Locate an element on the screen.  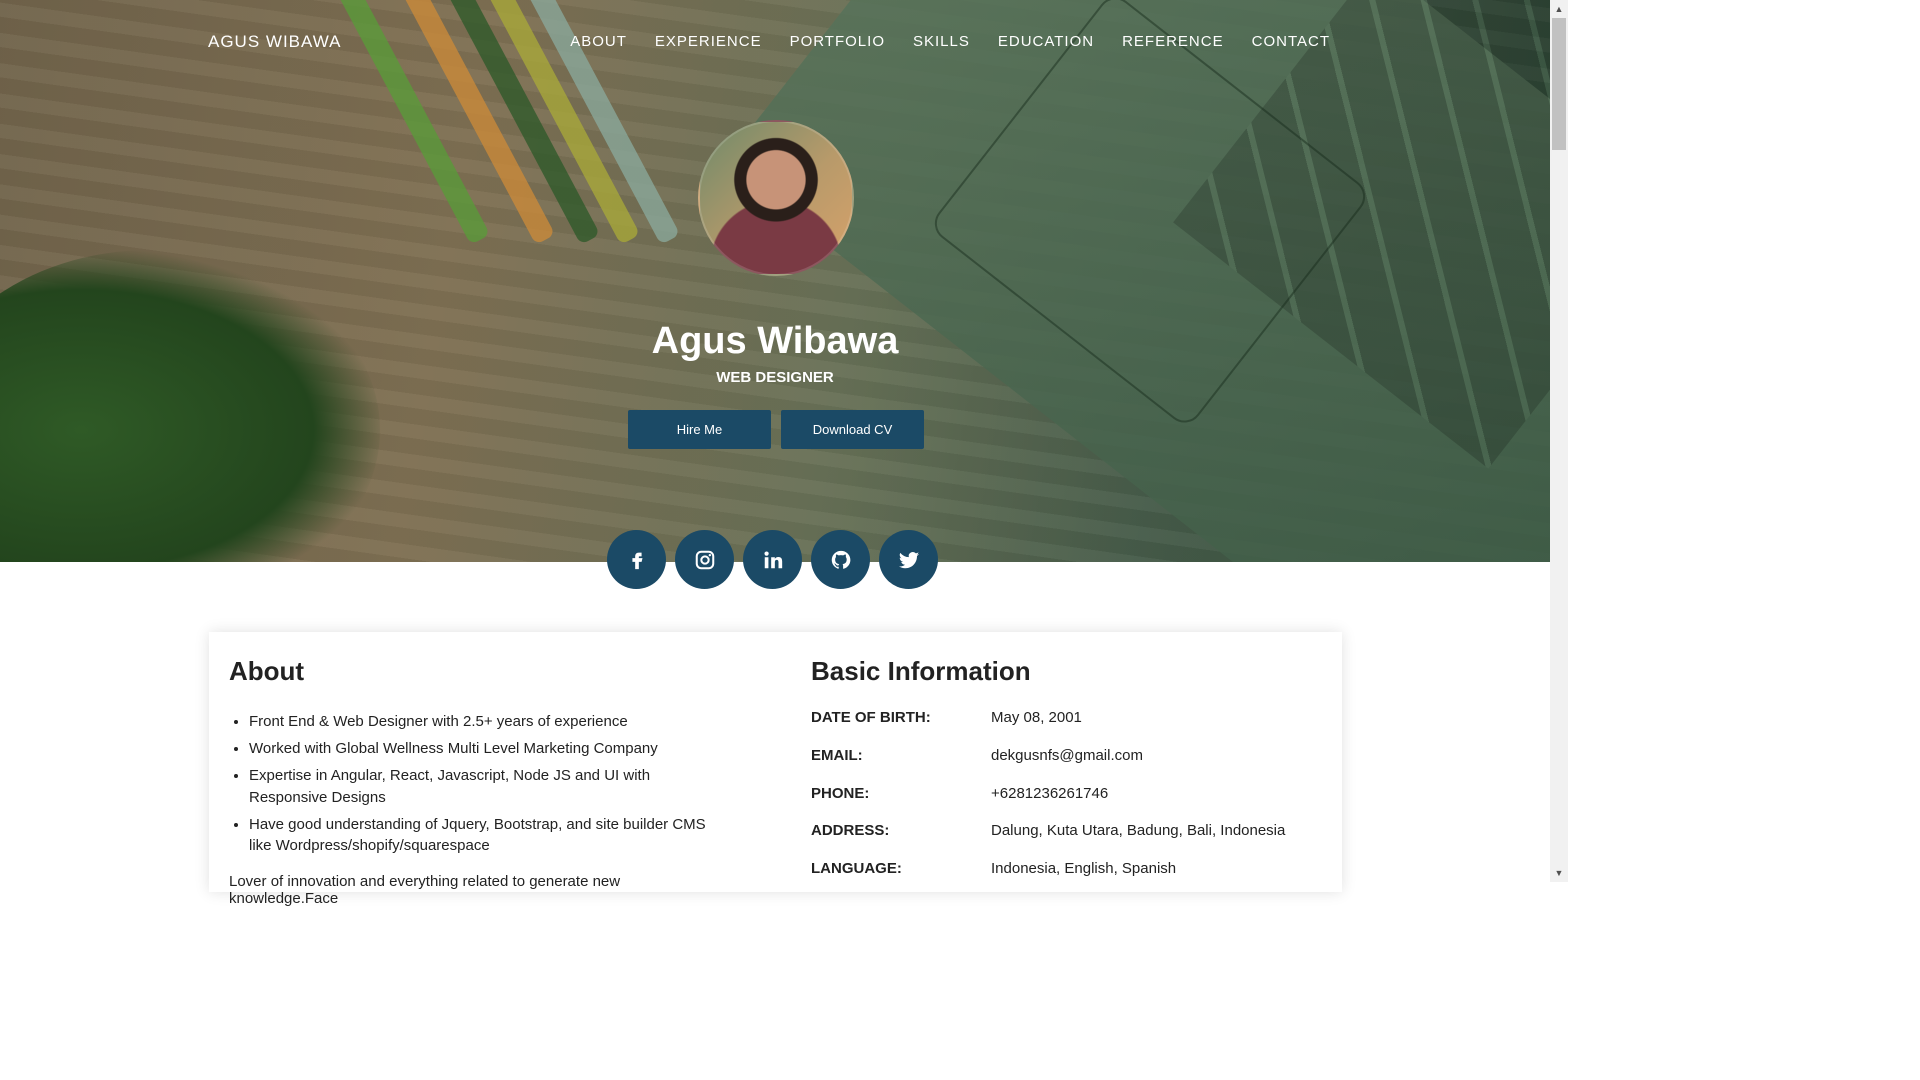
scroll-up-arrow-icon: ▲ is located at coordinates (1559, 9).